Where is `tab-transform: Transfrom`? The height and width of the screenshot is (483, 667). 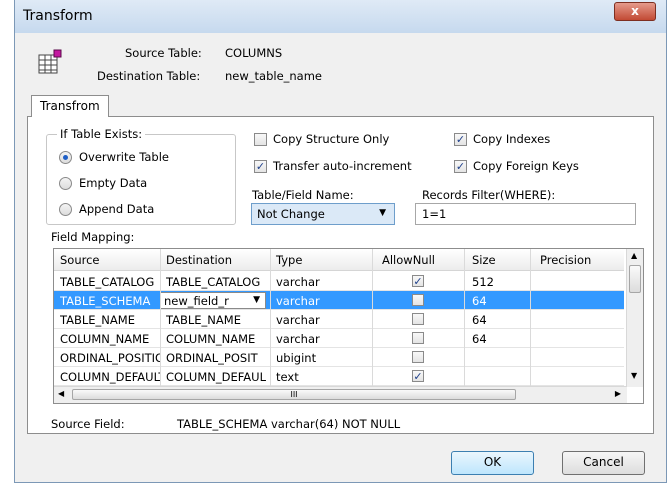
tab-transform: Transfrom is located at coordinates (70, 106).